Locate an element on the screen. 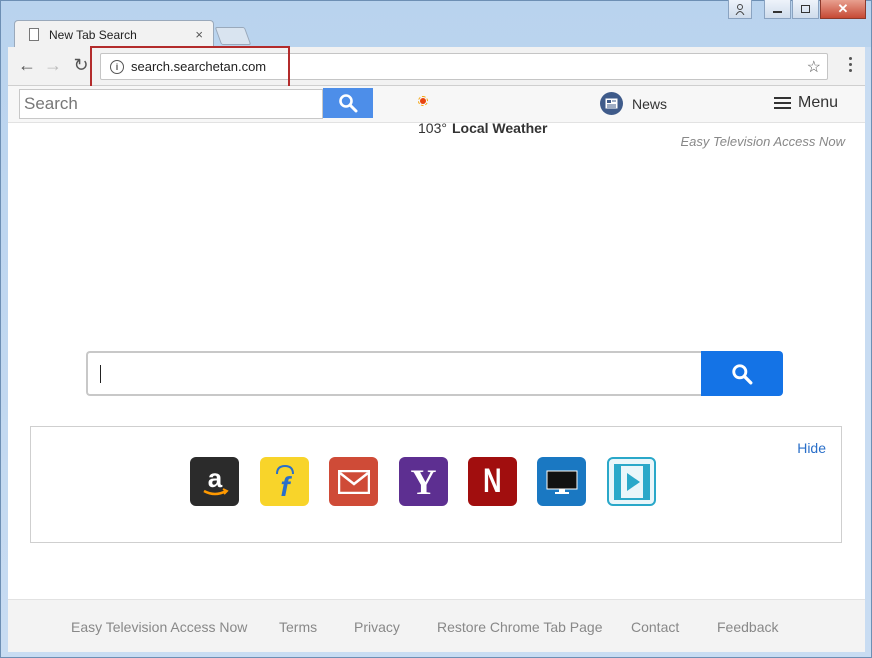  main-search-button is located at coordinates (742, 373).